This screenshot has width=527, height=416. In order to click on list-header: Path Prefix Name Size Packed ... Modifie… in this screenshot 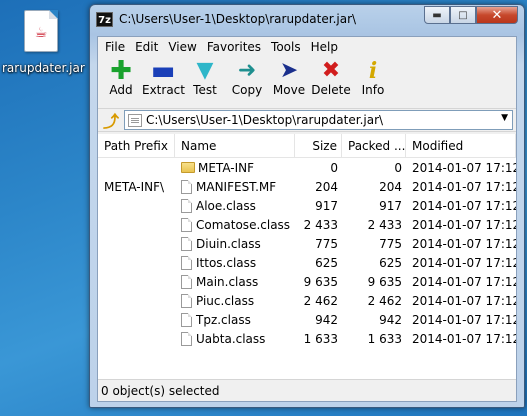, I will do `click(307, 146)`.